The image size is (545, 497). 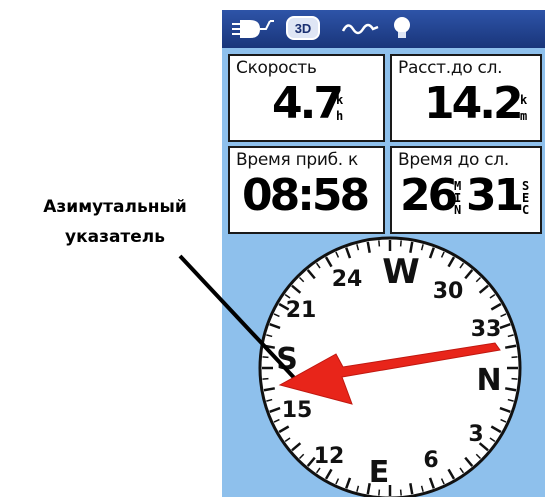 What do you see at coordinates (401, 272) in the screenshot?
I see `cardinal-west: W` at bounding box center [401, 272].